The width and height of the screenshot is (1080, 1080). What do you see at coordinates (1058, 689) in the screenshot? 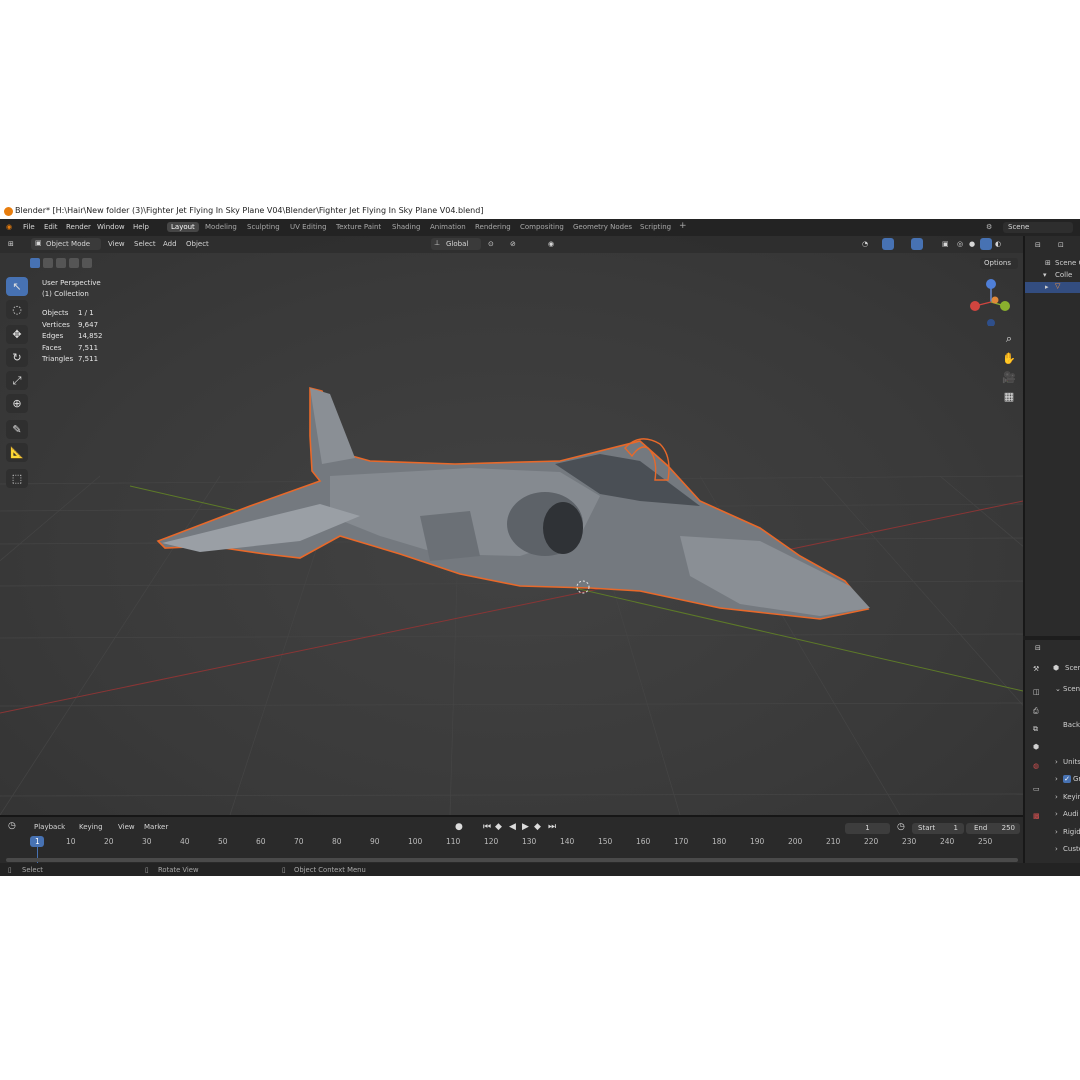
I see `scene-section-expand-icon: ⌄` at bounding box center [1058, 689].